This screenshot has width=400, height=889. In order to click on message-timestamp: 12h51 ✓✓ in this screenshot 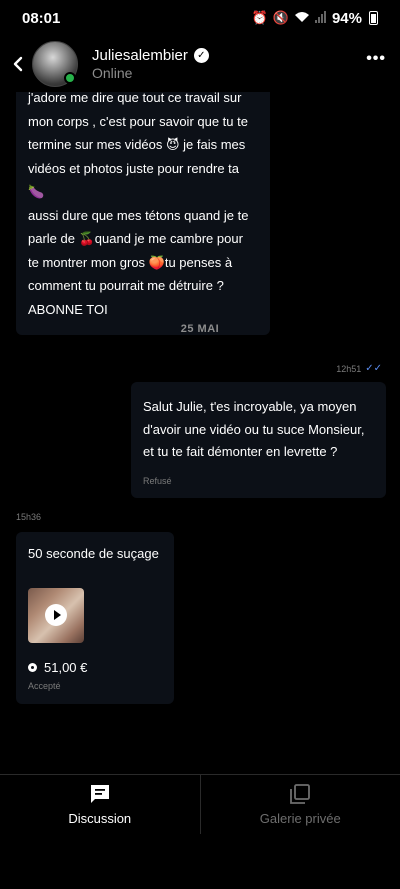, I will do `click(359, 368)`.